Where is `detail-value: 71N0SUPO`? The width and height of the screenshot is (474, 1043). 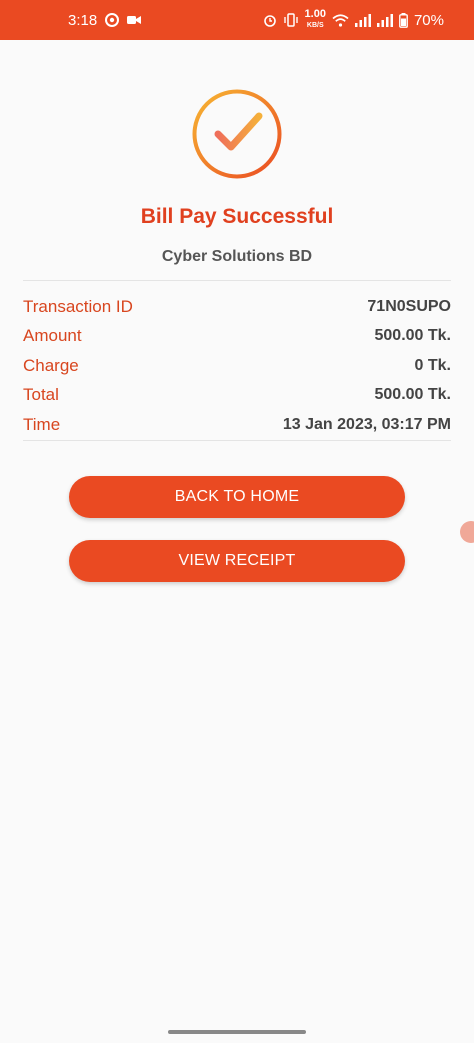 detail-value: 71N0SUPO is located at coordinates (409, 306).